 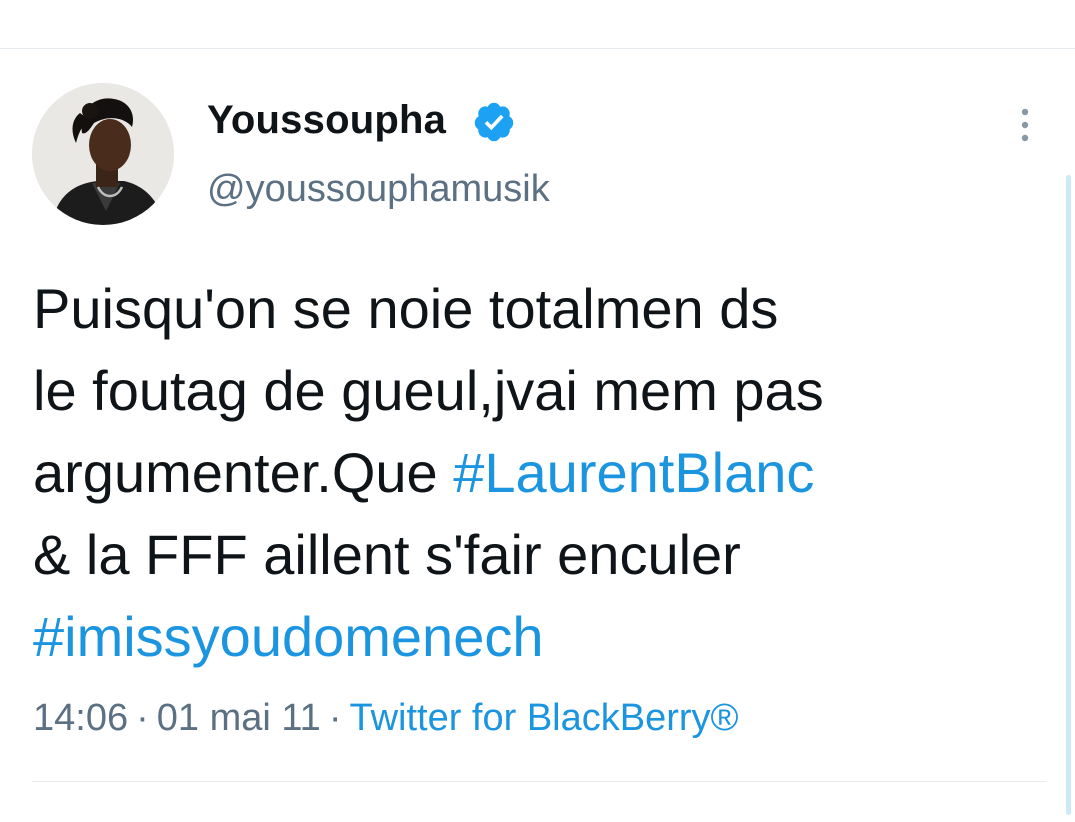 I want to click on avatar, so click(x=103, y=154).